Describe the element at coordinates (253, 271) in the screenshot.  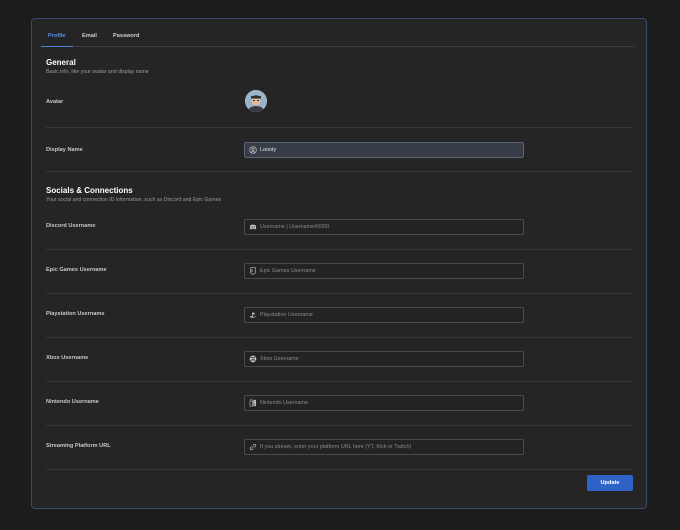
I see `epic-games-icon` at that location.